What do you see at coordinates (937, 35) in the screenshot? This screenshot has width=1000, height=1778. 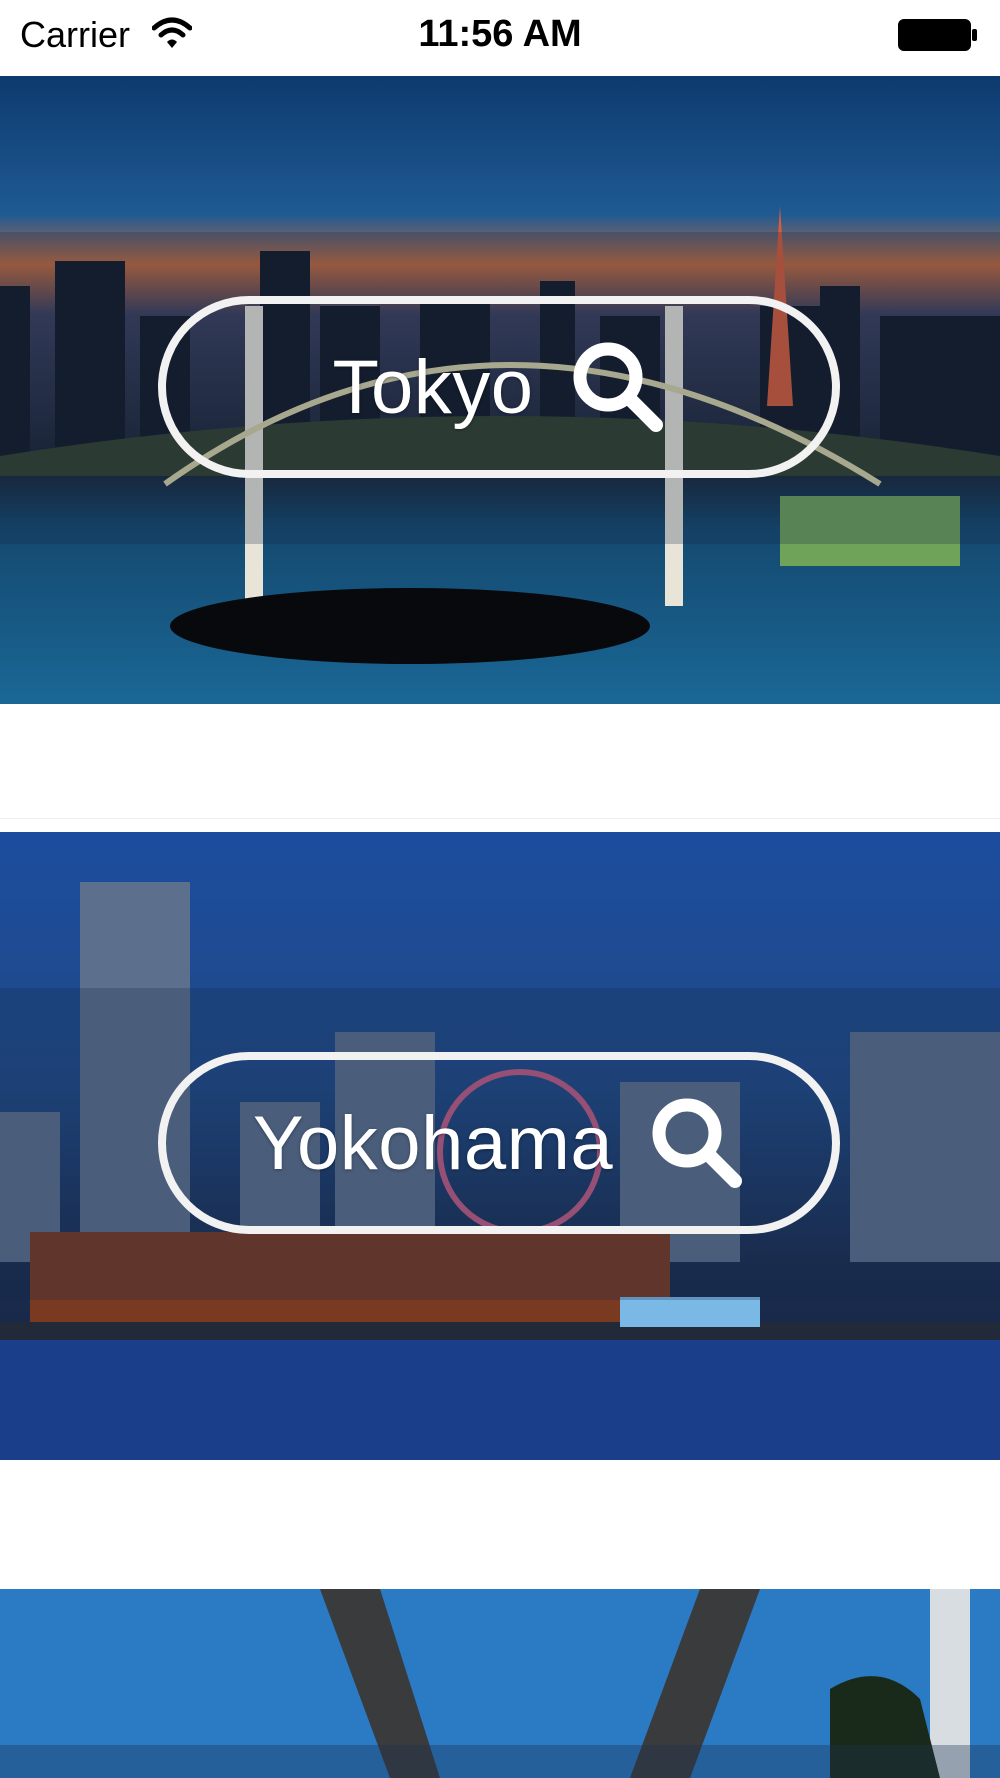 I see `battery-icon` at bounding box center [937, 35].